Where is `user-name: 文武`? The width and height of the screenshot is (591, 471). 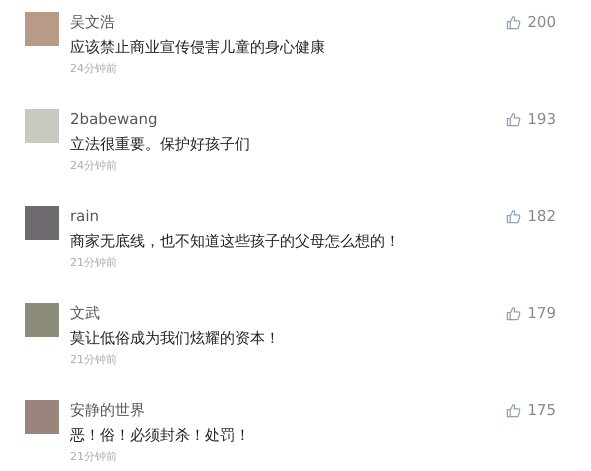
user-name: 文武 is located at coordinates (288, 313).